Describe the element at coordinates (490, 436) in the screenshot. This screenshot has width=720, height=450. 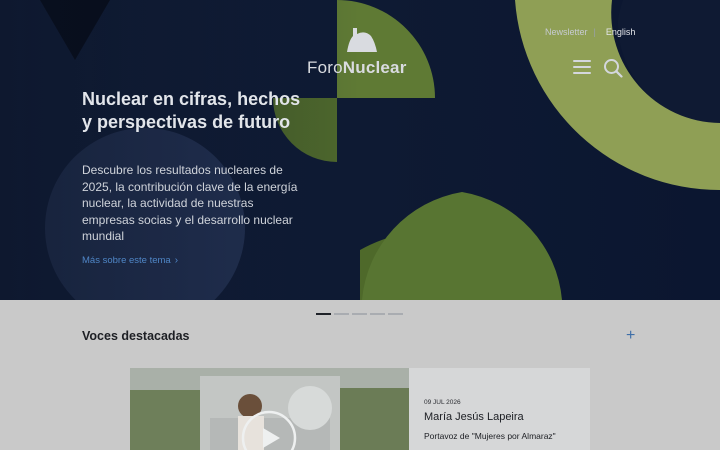
I see `card-role: Portavoz de "Mujeres por Almaraz"` at that location.